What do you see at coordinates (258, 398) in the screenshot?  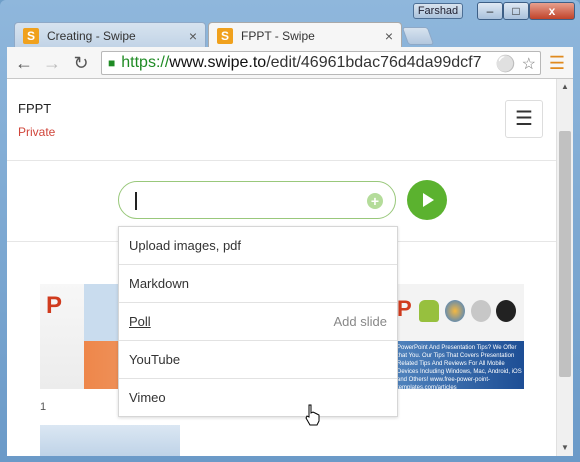 I see `menu-item-vimeo: Vimeo` at bounding box center [258, 398].